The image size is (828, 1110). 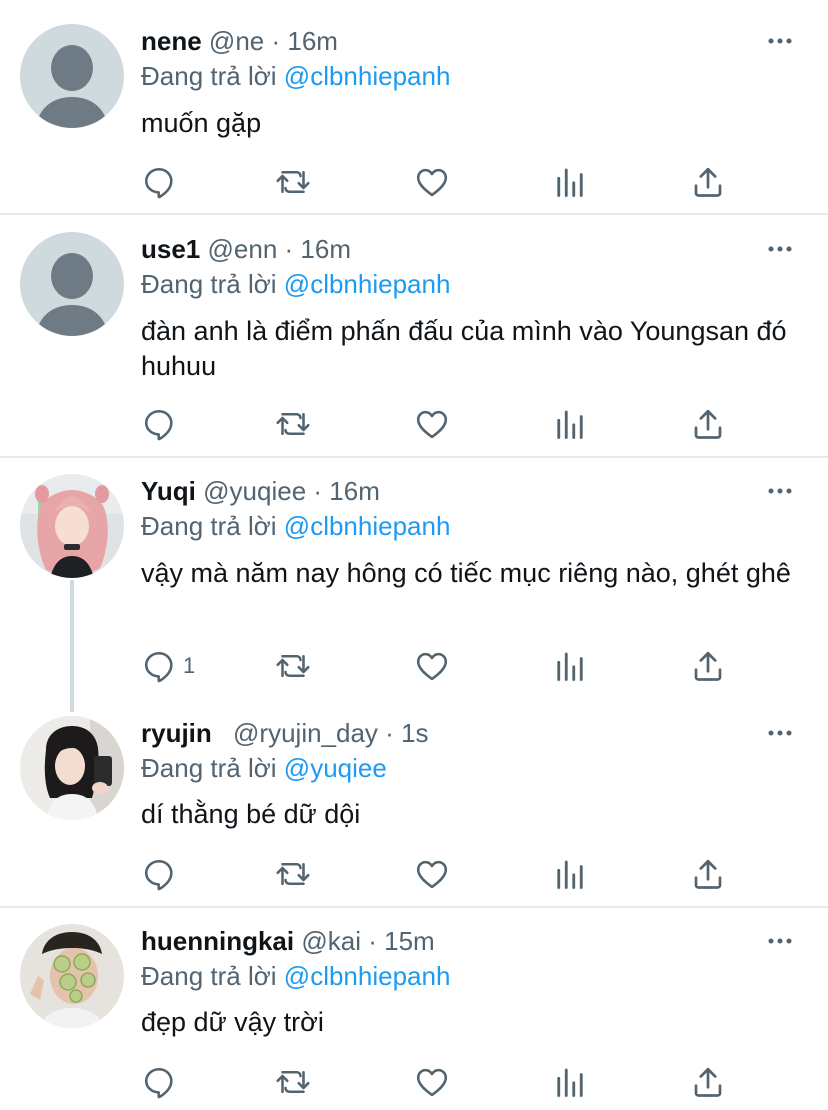 What do you see at coordinates (474, 491) in the screenshot?
I see `tweet-header: Yuqi @yuqiee · 16m` at bounding box center [474, 491].